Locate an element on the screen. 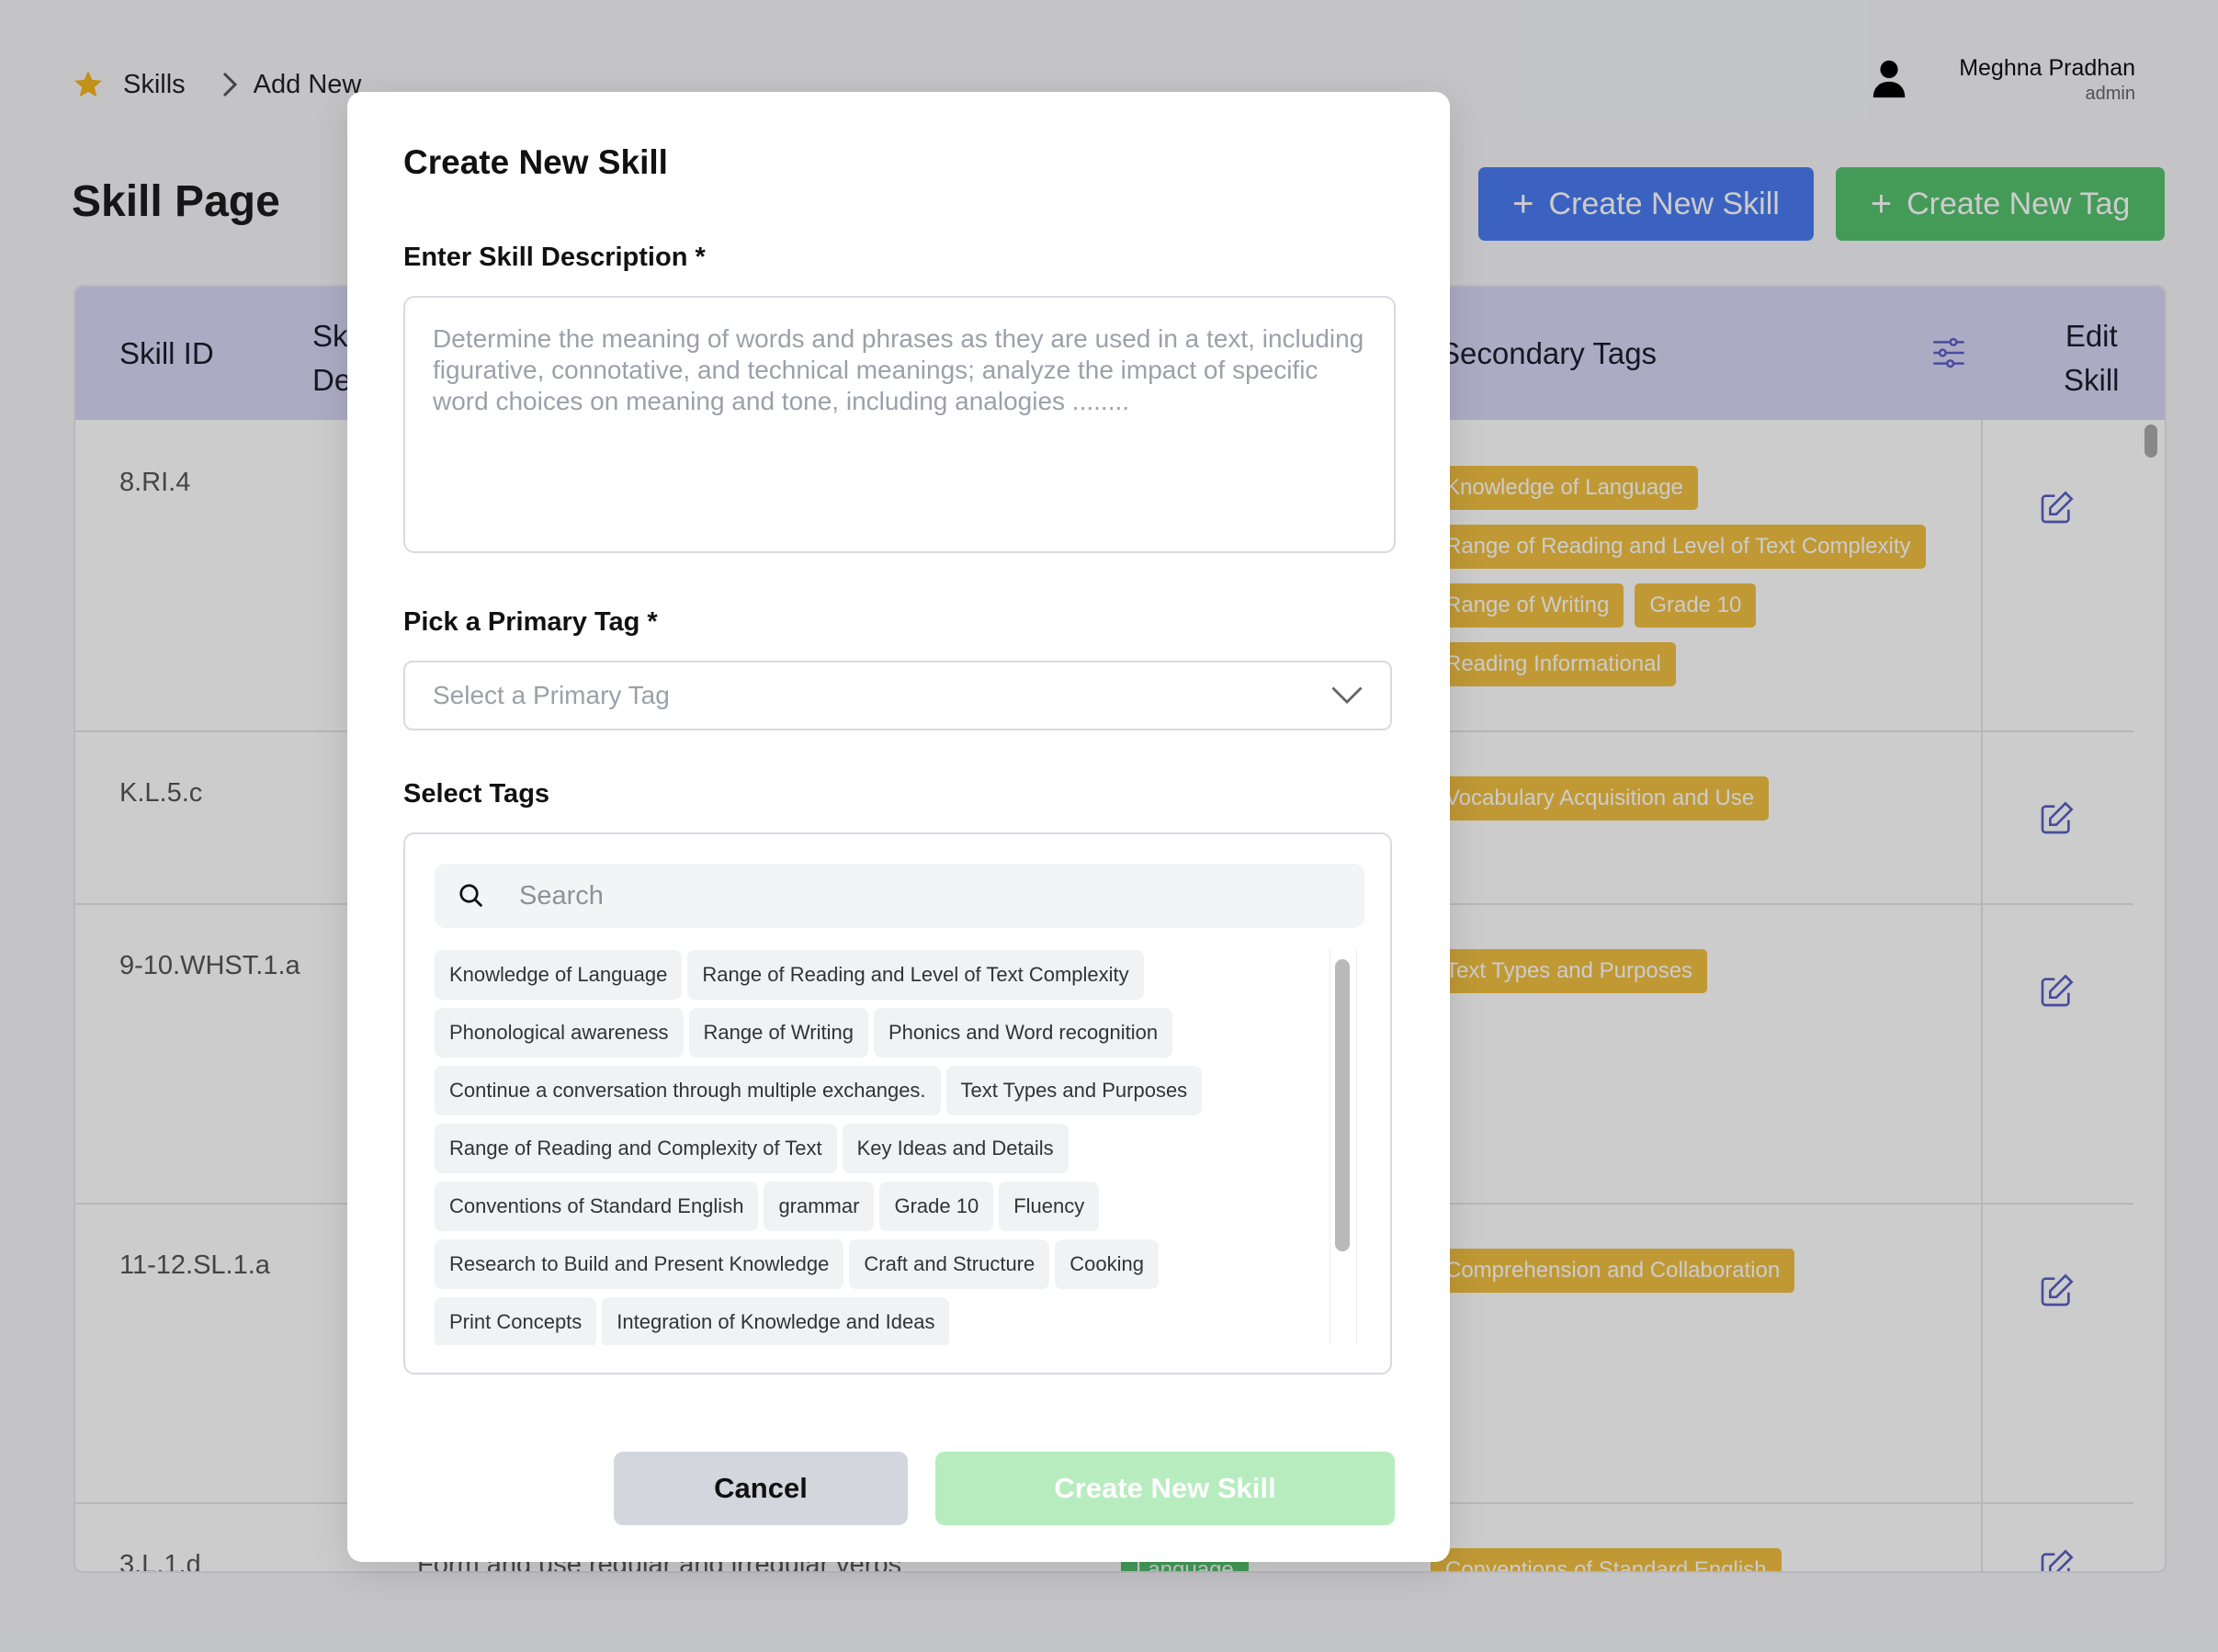  cancel-button: Cancel is located at coordinates (761, 1488).